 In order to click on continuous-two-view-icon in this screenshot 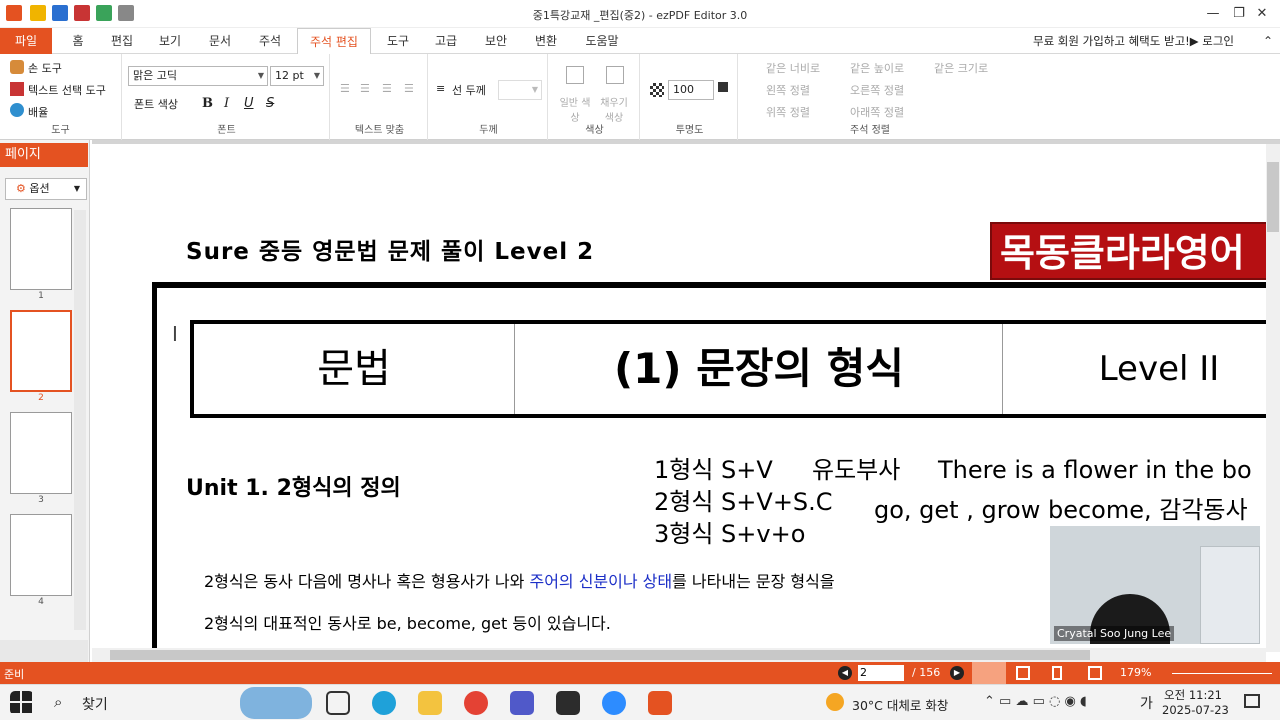, I will do `click(1095, 673)`.